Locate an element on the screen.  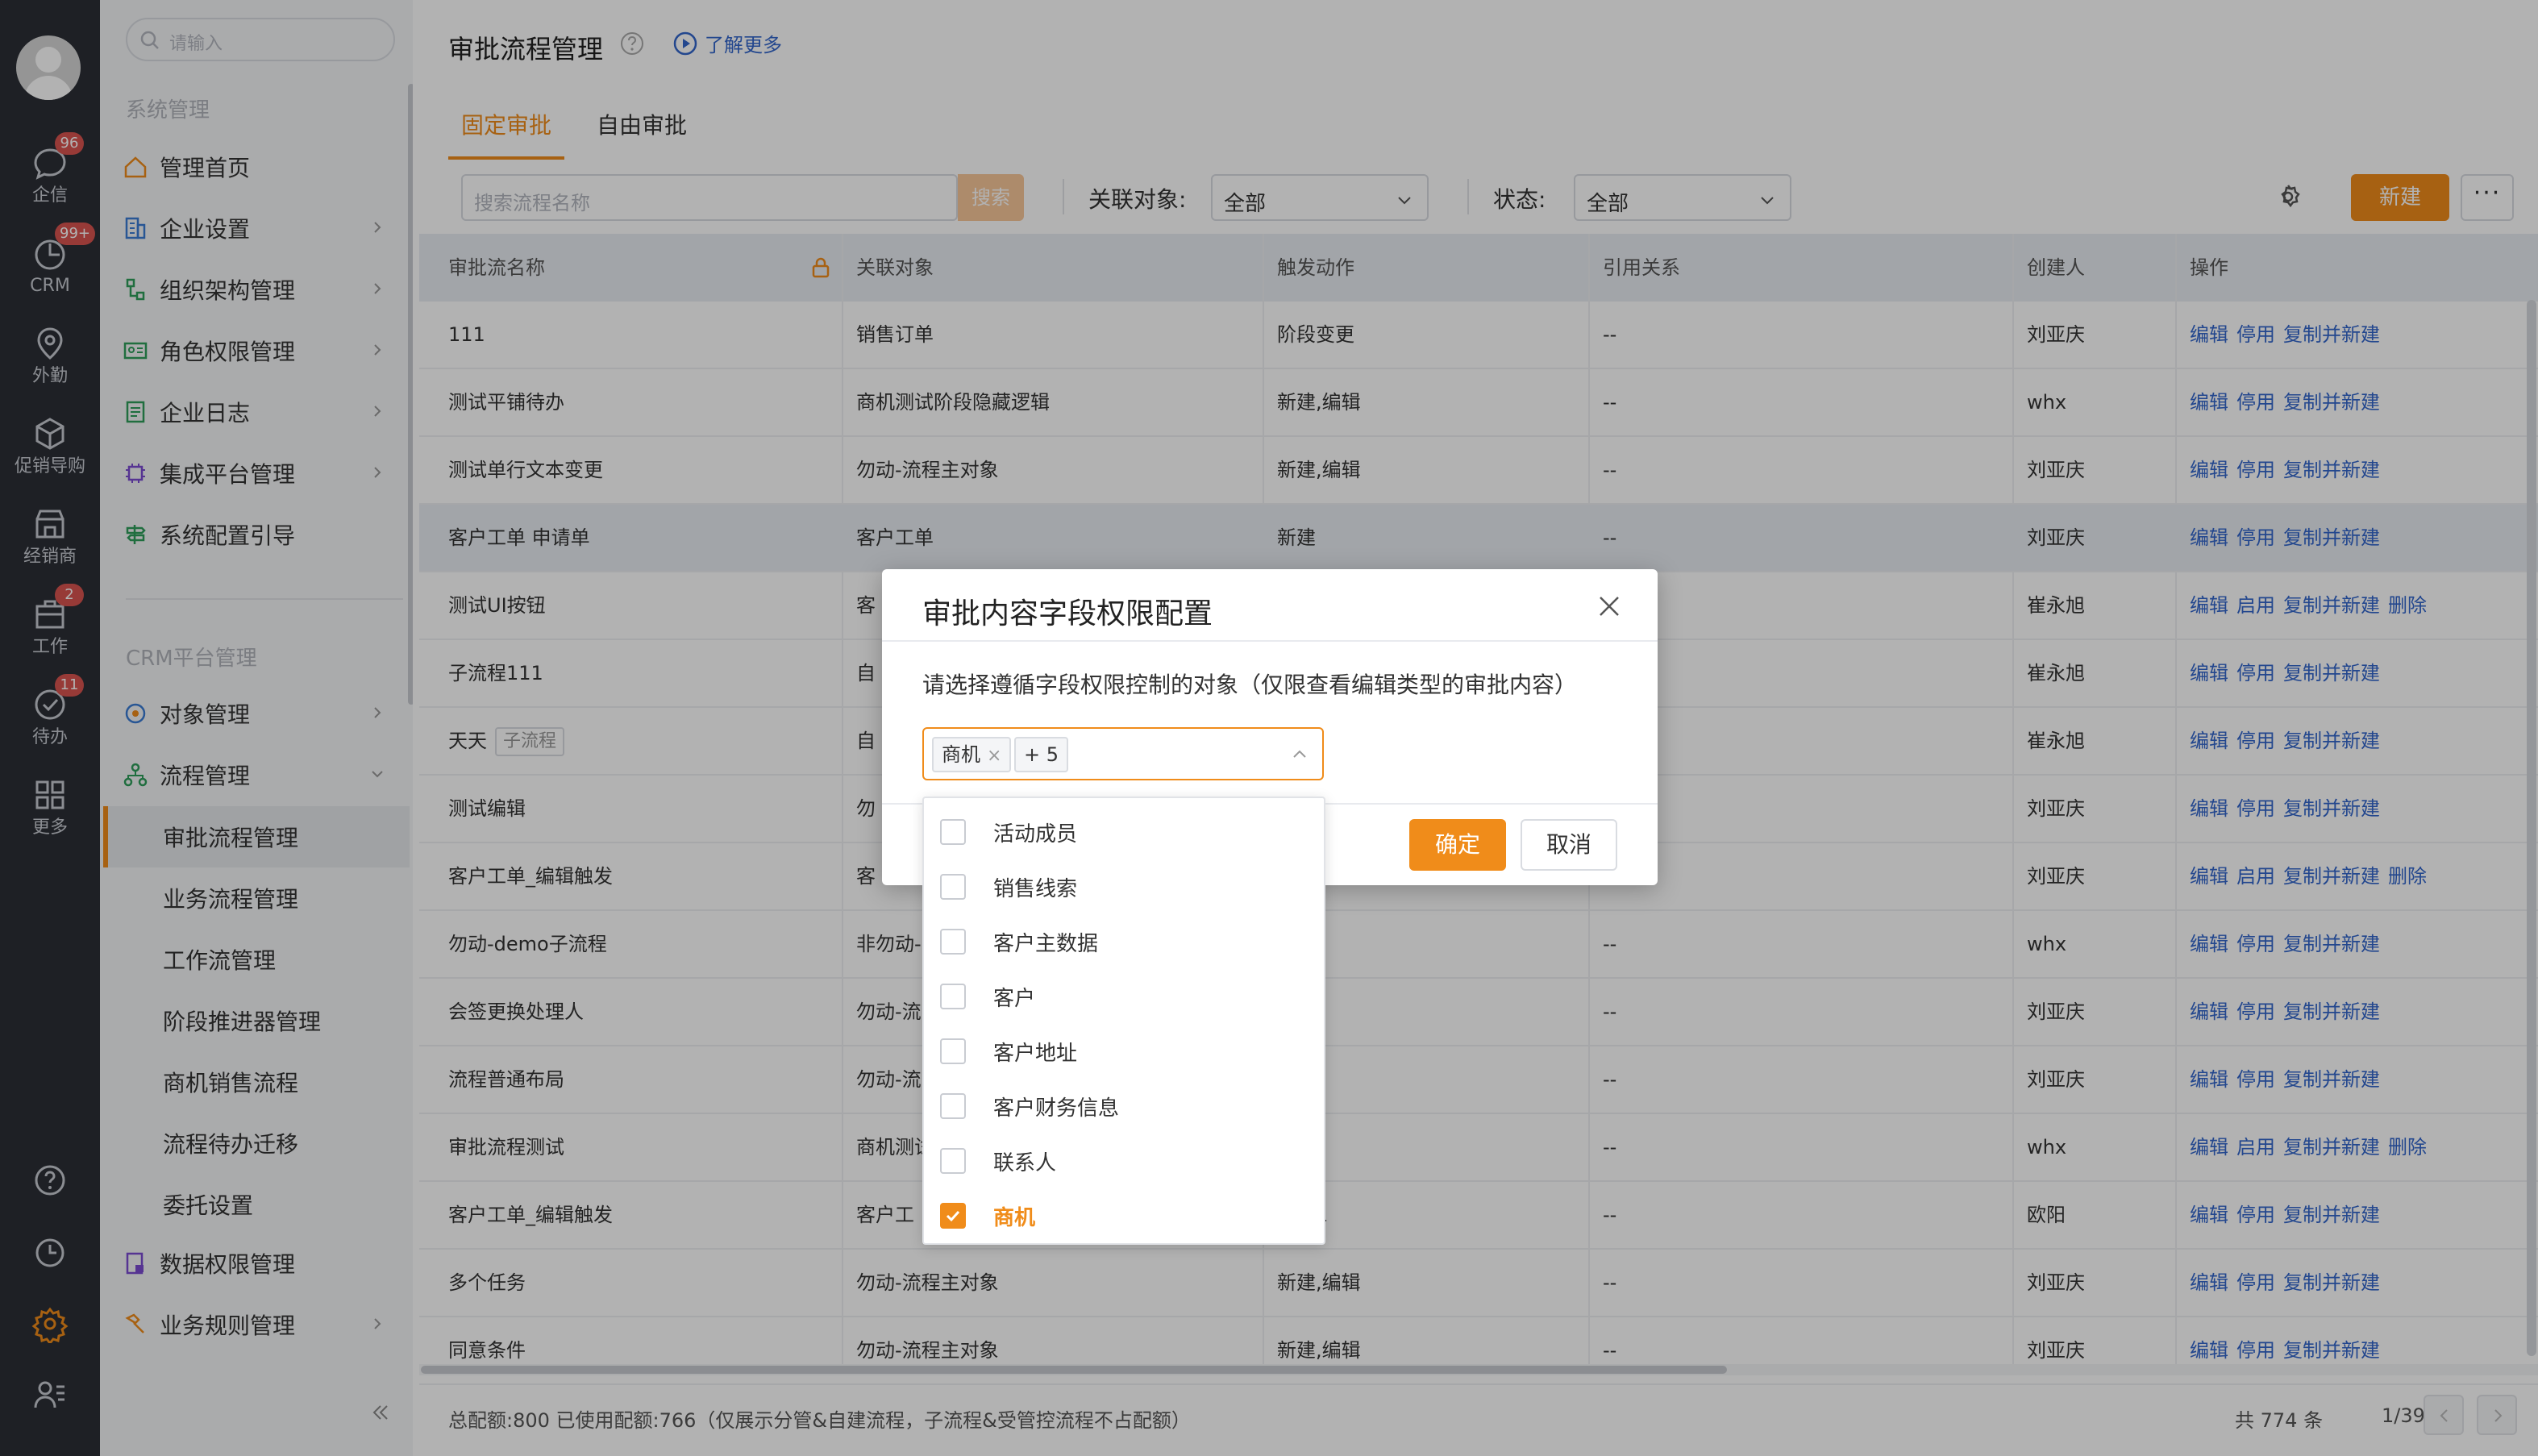
dropdown-option: 客户财务信息 is located at coordinates (1124, 1106).